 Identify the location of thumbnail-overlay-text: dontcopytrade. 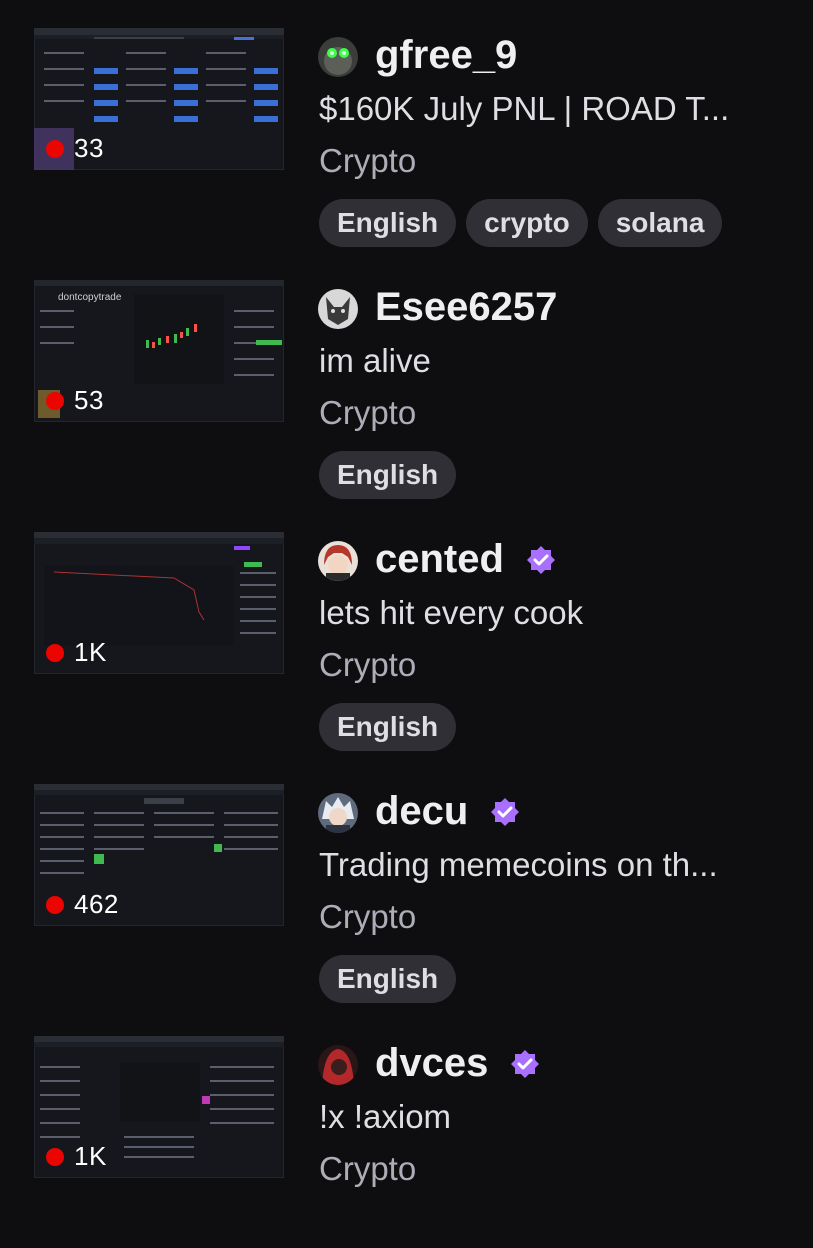
(90, 297).